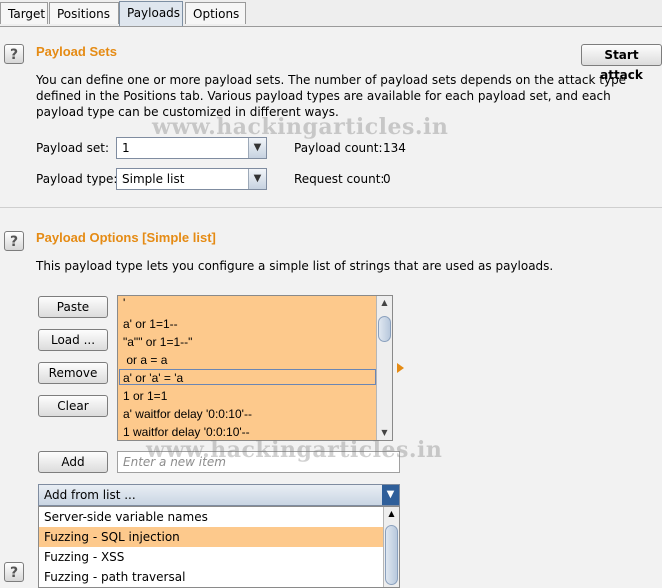 The image size is (662, 588). Describe the element at coordinates (151, 13) in the screenshot. I see `tab-payloads: Payloads` at that location.